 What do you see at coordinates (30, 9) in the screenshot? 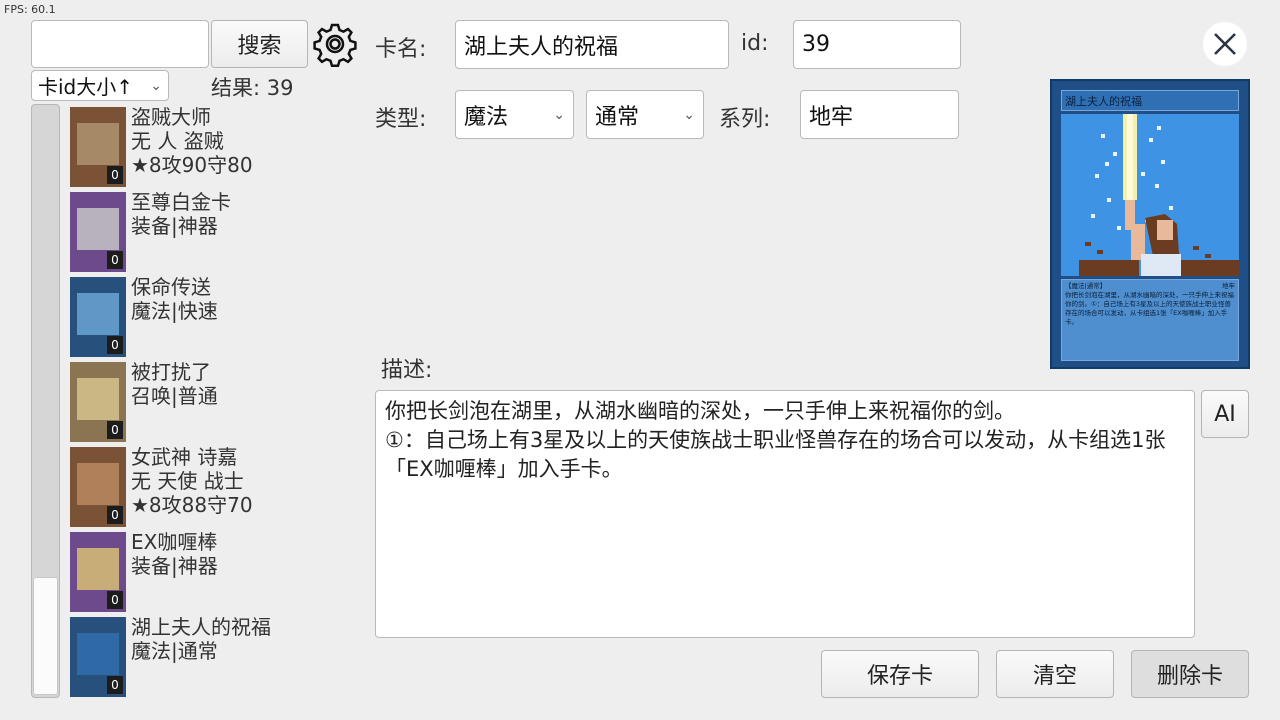
I see `fps-counter: FPS: 60.1` at bounding box center [30, 9].